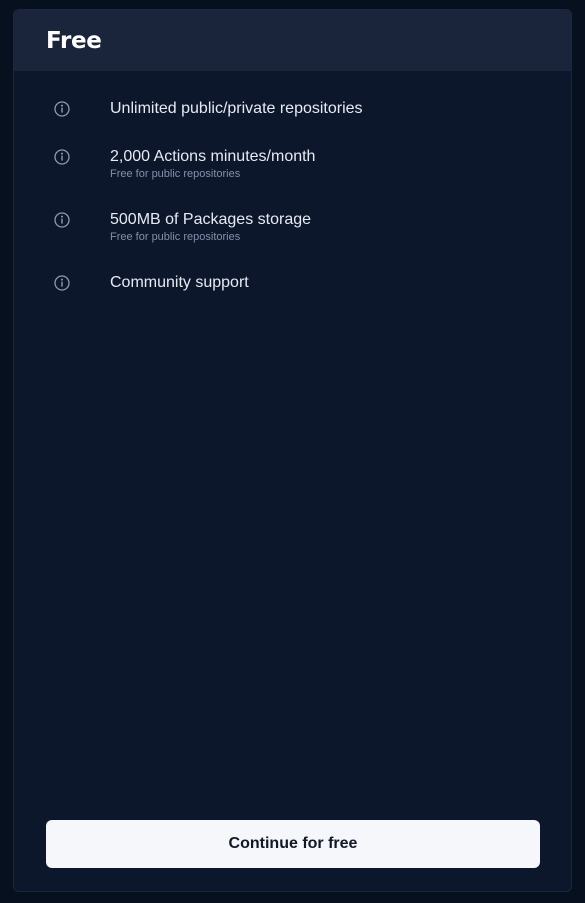 The width and height of the screenshot is (585, 903). Describe the element at coordinates (211, 219) in the screenshot. I see `feature-title: 500MB of Packages storage` at that location.